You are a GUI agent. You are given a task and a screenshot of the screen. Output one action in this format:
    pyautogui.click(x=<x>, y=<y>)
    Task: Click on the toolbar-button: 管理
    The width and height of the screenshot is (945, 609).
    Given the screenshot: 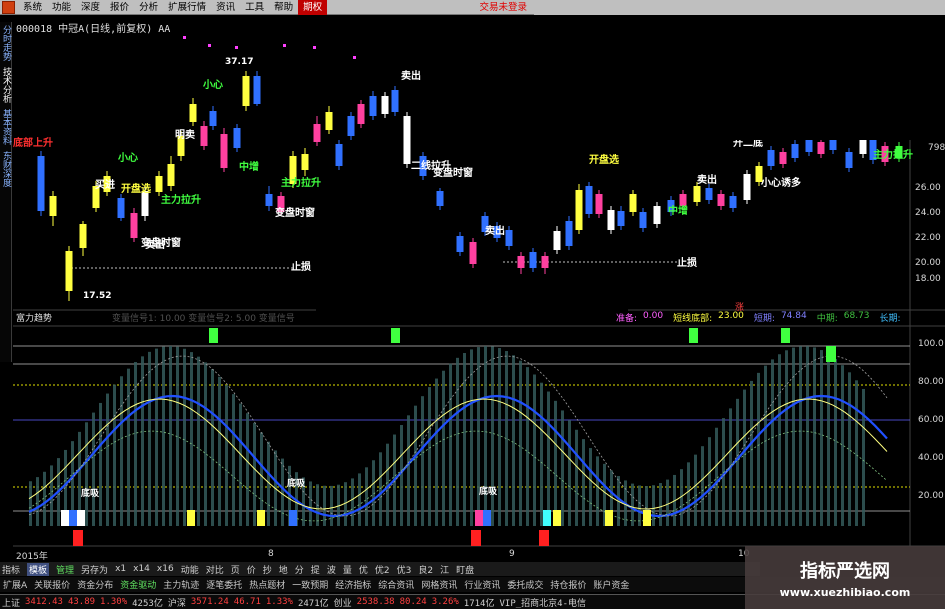 What is the action you would take?
    pyautogui.click(x=65, y=569)
    